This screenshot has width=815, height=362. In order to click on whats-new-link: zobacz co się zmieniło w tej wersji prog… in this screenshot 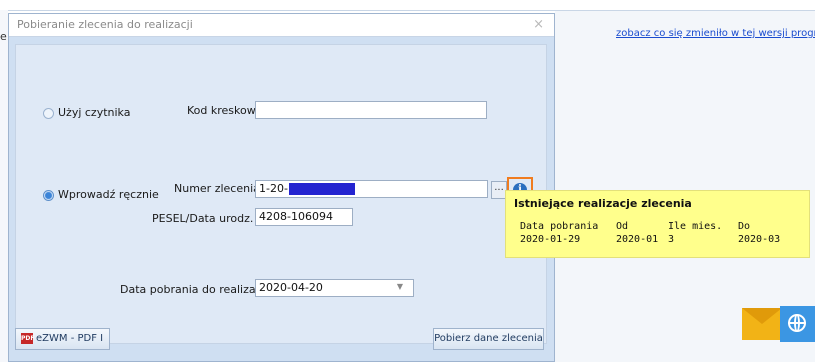, I will do `click(715, 33)`.